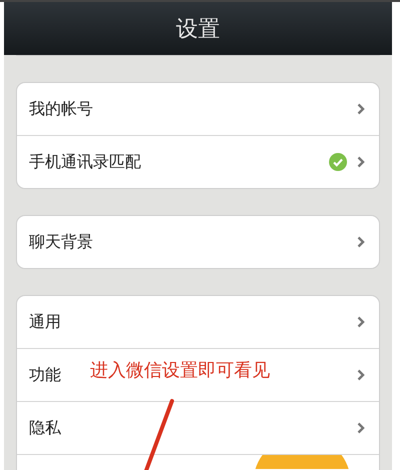 The image size is (400, 470). Describe the element at coordinates (180, 370) in the screenshot. I see `annotation-text: 进入微信设置即可看见` at that location.